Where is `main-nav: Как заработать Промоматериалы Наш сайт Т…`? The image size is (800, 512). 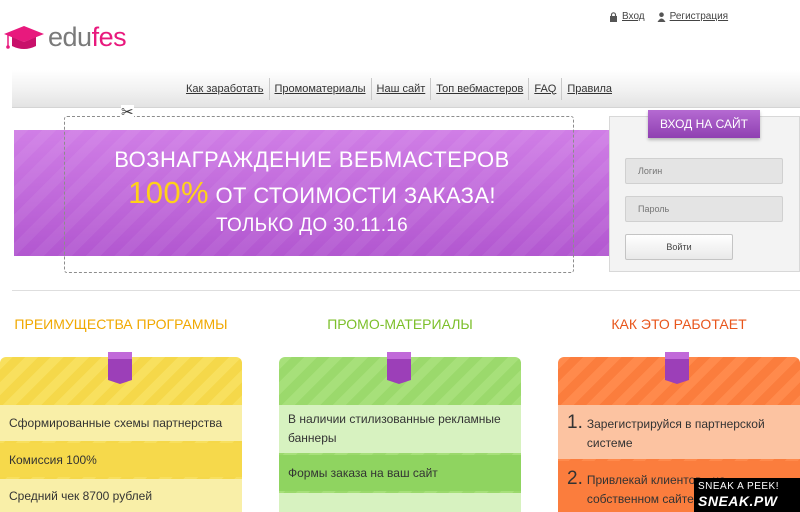 main-nav: Как заработать Промоматериалы Наш сайт Т… is located at coordinates (406, 89).